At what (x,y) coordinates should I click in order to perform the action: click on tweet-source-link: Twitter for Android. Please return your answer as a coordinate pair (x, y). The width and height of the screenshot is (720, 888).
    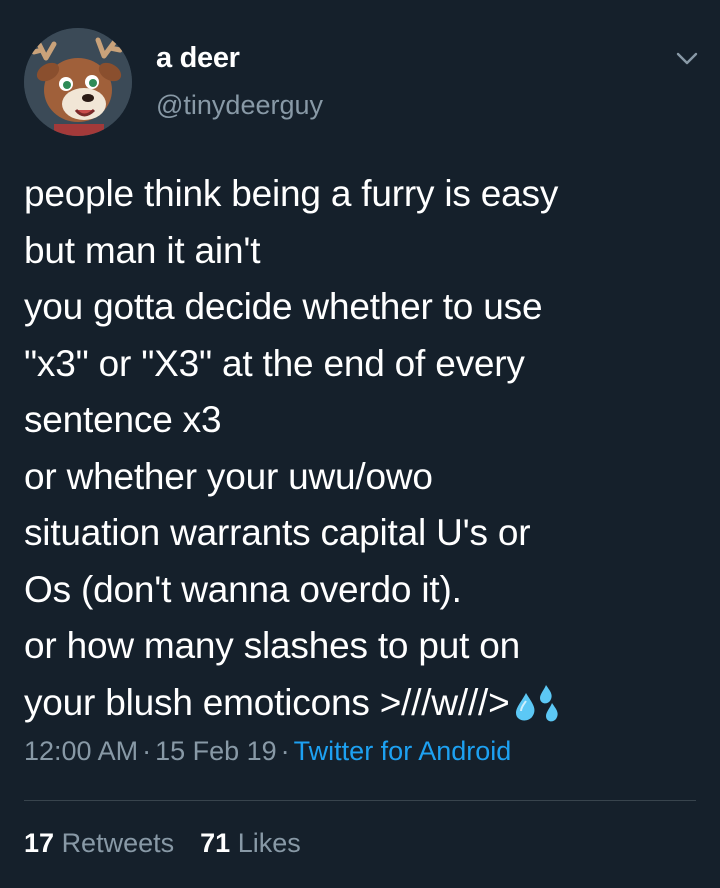
    Looking at the image, I should click on (403, 751).